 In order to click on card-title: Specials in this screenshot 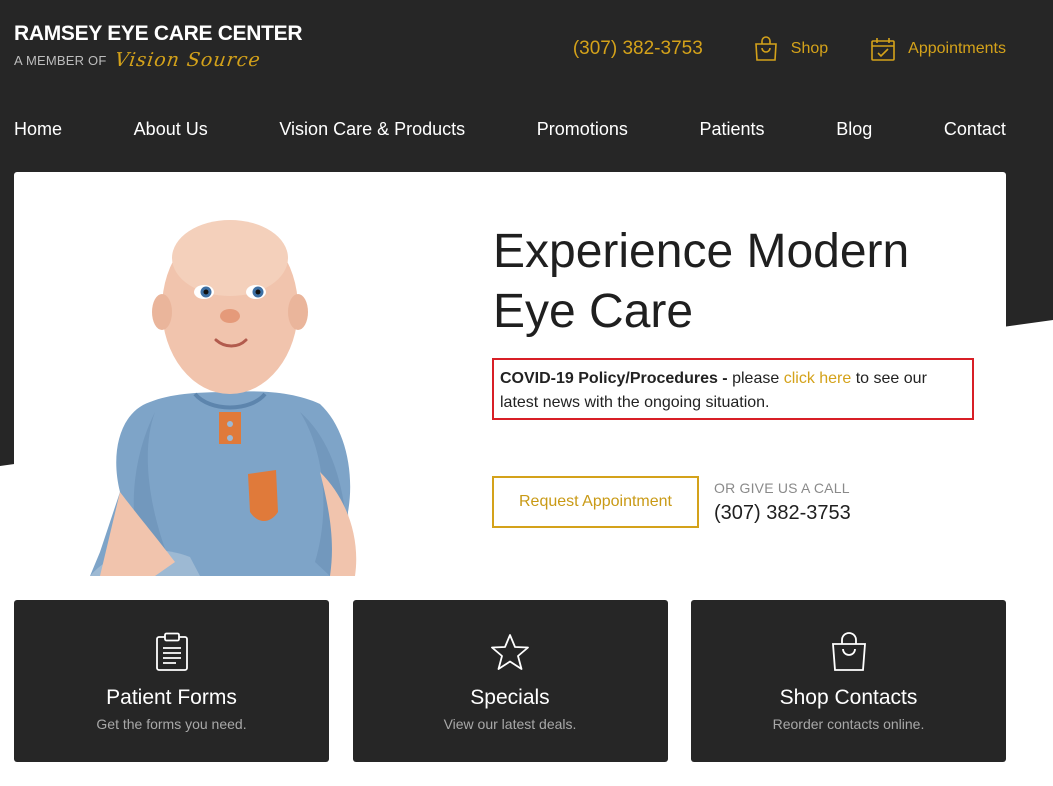, I will do `click(510, 697)`.